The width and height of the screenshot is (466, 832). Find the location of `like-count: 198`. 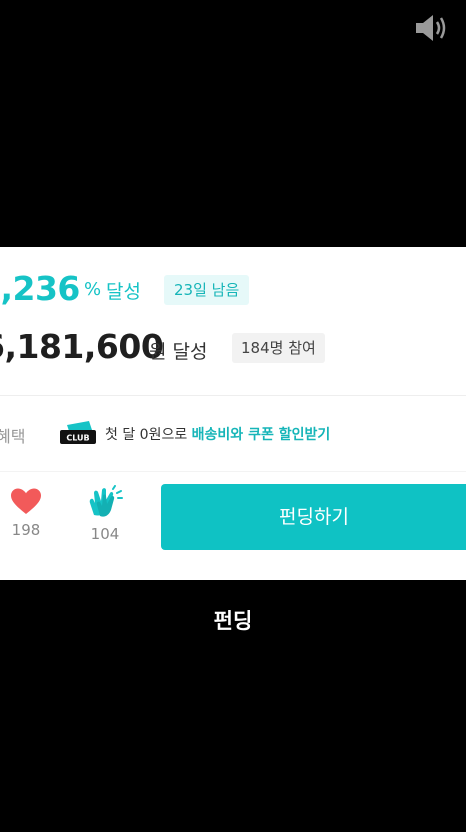

like-count: 198 is located at coordinates (26, 530).